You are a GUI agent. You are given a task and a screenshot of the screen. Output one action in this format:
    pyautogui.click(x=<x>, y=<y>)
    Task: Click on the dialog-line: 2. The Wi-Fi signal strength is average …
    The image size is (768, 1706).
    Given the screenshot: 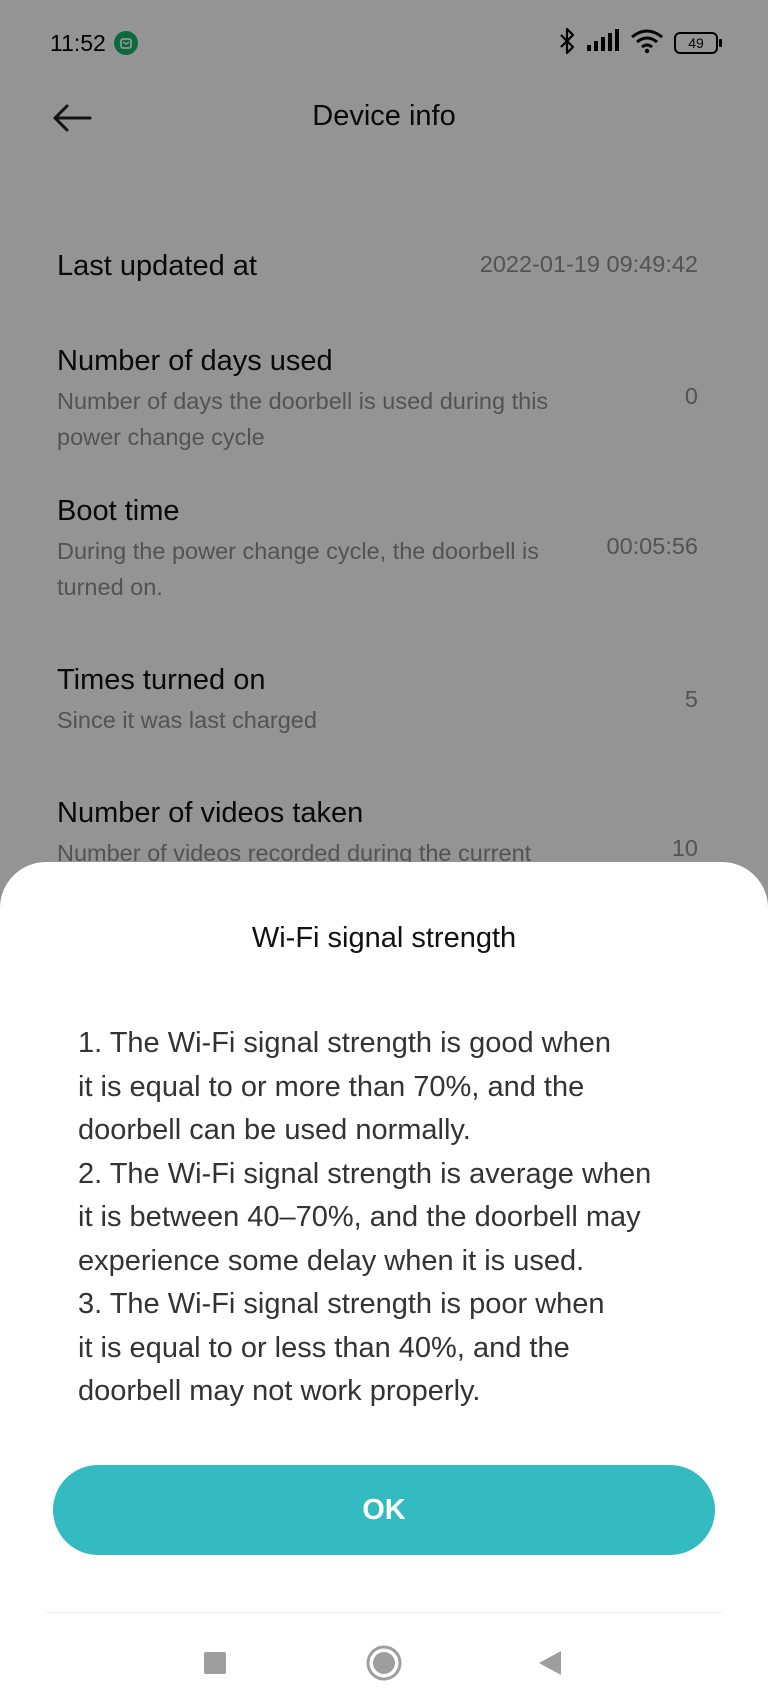 What is the action you would take?
    pyautogui.click(x=365, y=1173)
    